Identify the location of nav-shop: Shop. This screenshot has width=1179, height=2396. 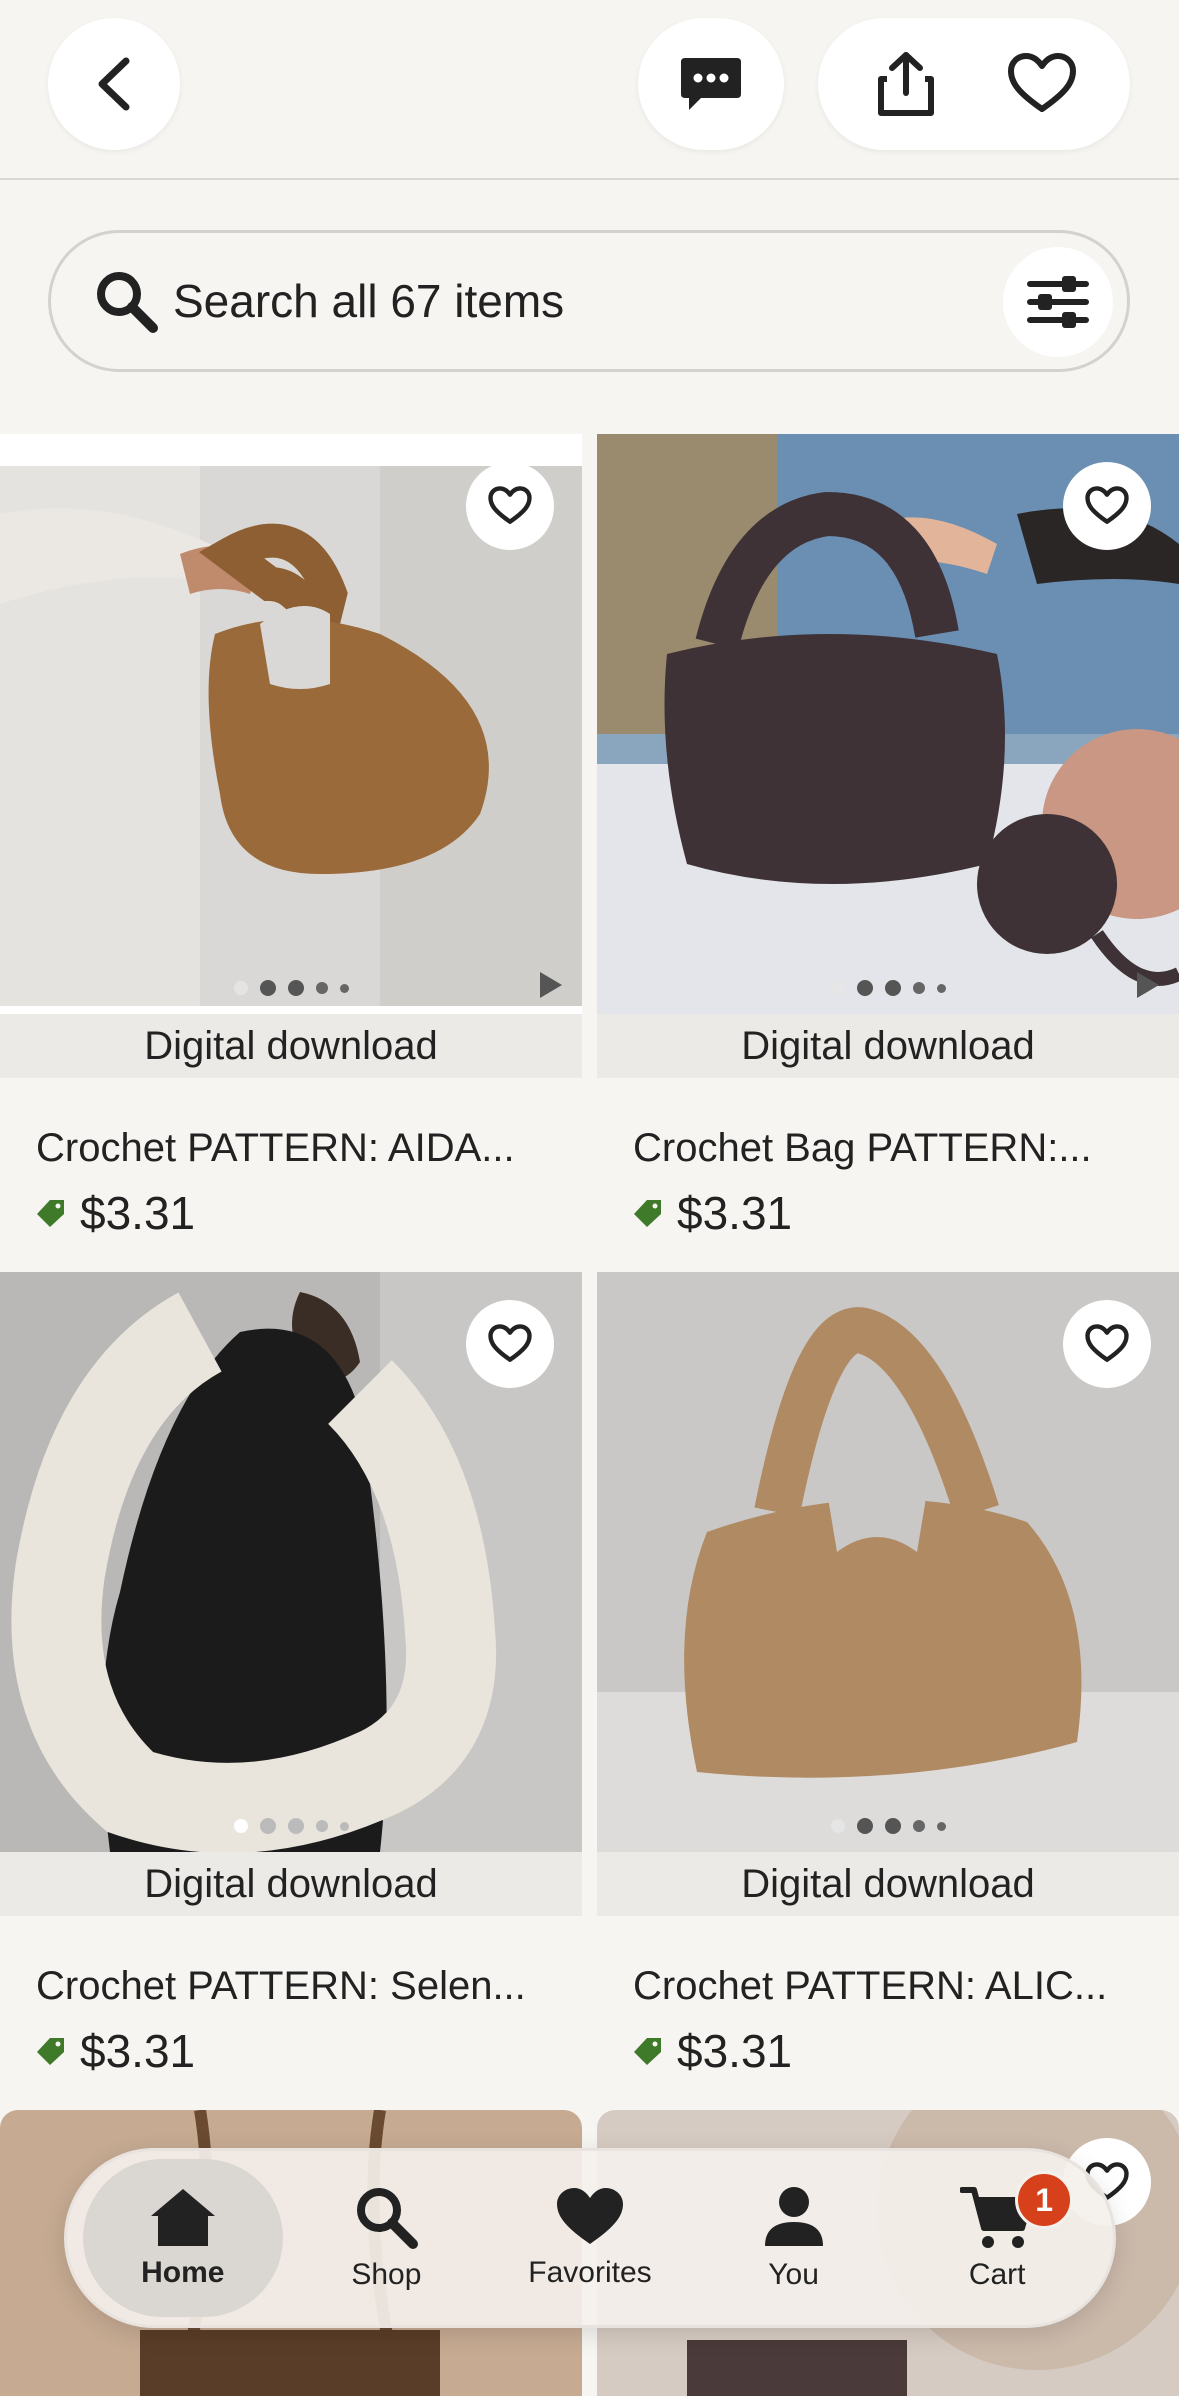
(386, 2238).